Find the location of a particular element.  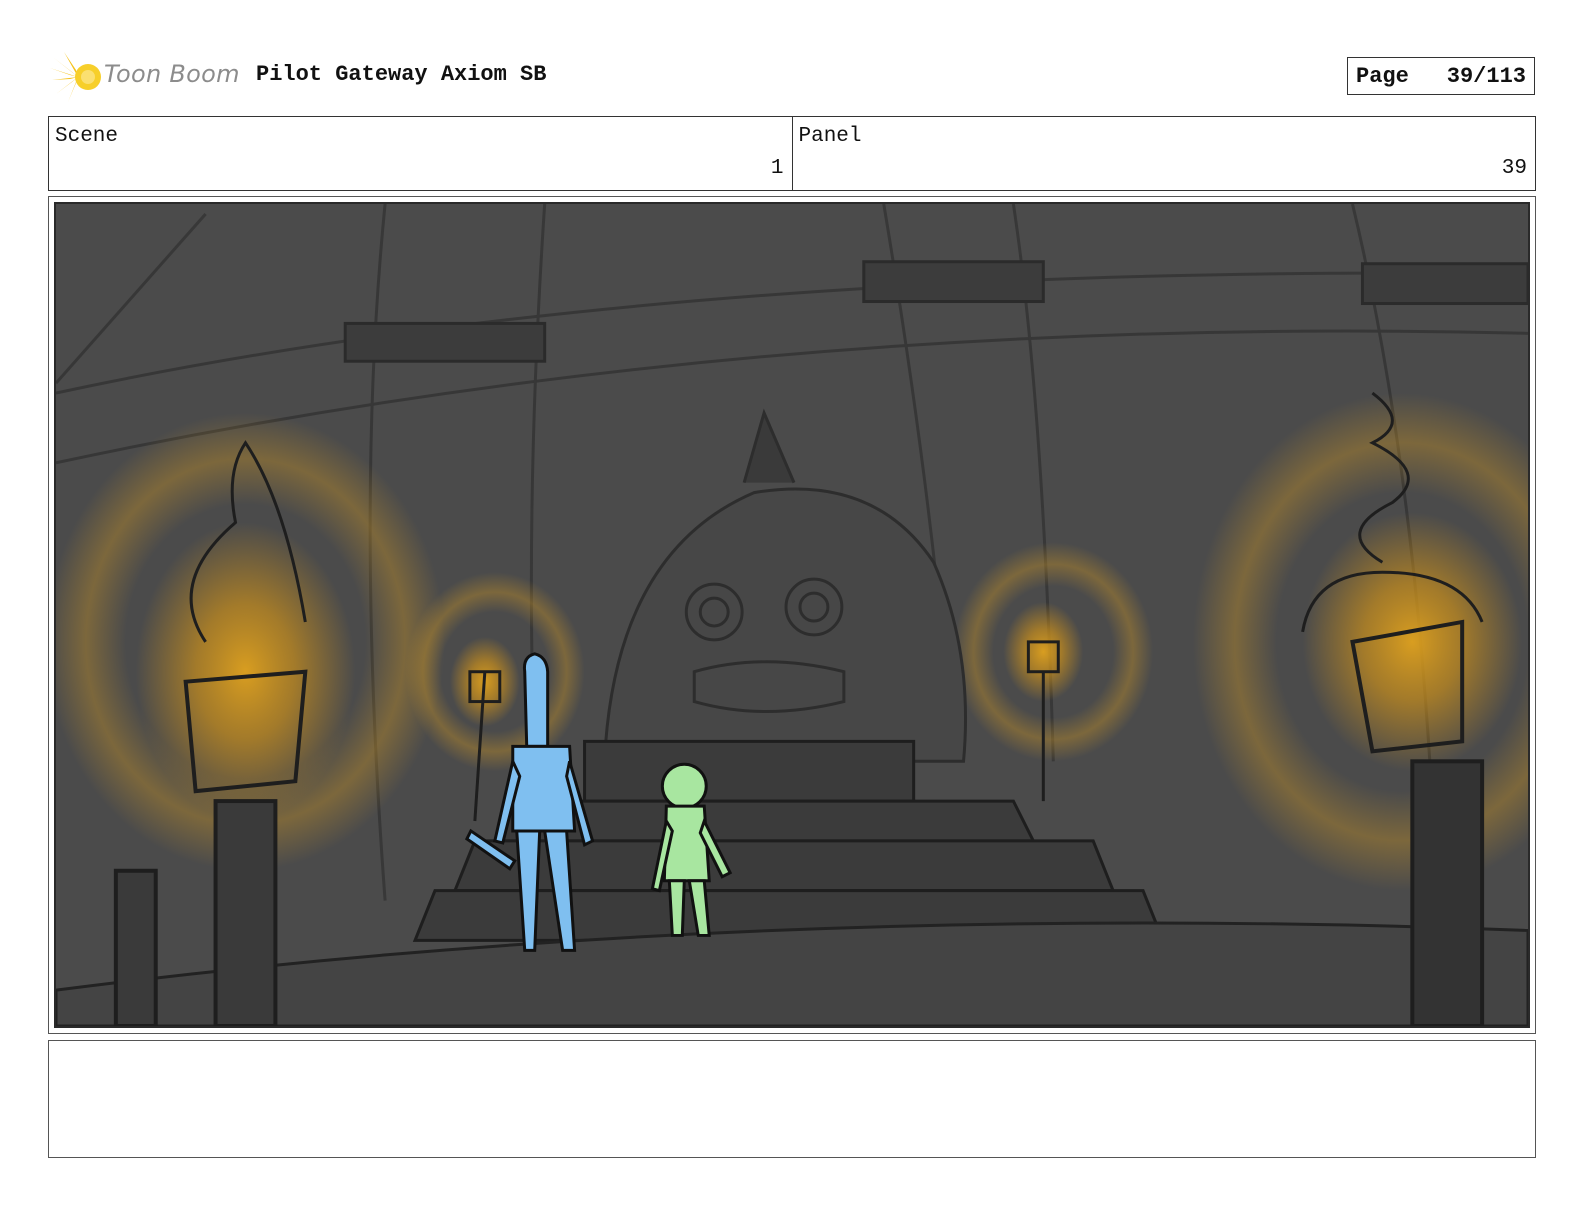

panel-notes-box is located at coordinates (792, 1099).